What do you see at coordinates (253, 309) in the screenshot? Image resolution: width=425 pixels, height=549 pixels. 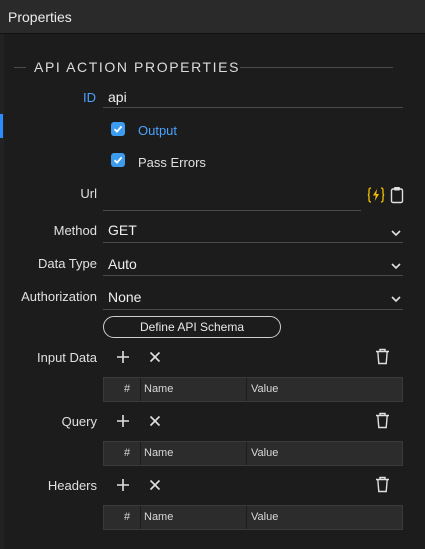 I see `authorization-underline` at bounding box center [253, 309].